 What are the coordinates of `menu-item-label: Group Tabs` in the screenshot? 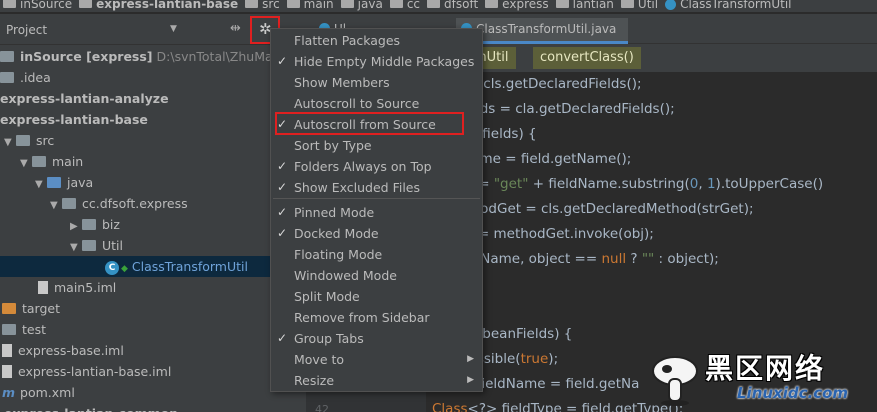 It's located at (329, 338).